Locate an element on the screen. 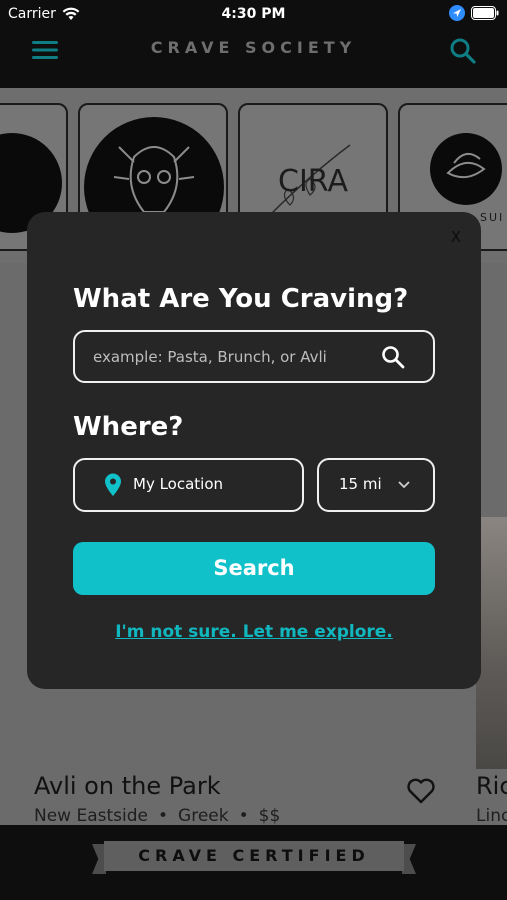  listing-name: Avli on the Park is located at coordinates (127, 786).